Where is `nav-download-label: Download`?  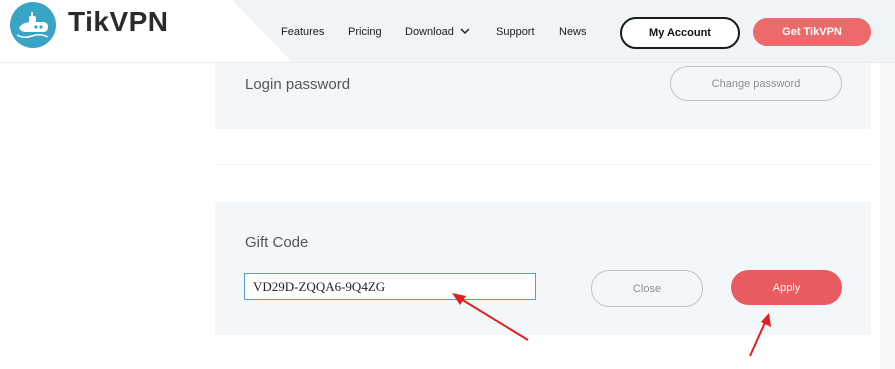
nav-download-label: Download is located at coordinates (429, 32).